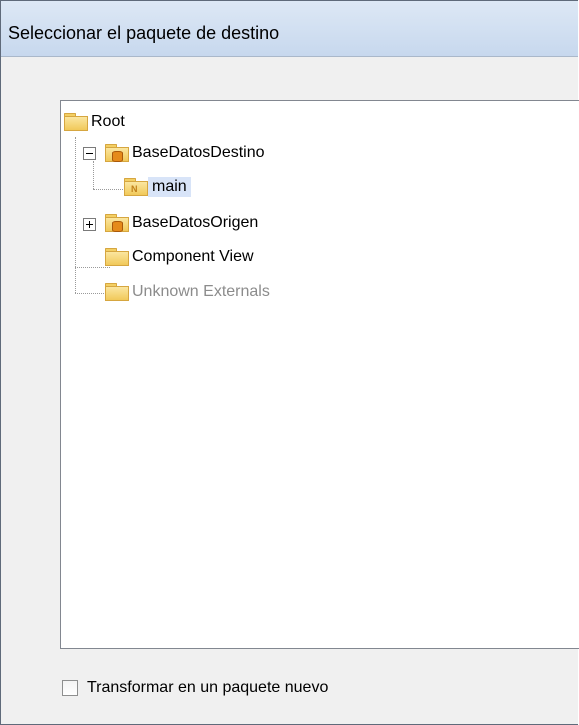 This screenshot has height=725, width=579. Describe the element at coordinates (89, 224) in the screenshot. I see `expand-icon` at that location.